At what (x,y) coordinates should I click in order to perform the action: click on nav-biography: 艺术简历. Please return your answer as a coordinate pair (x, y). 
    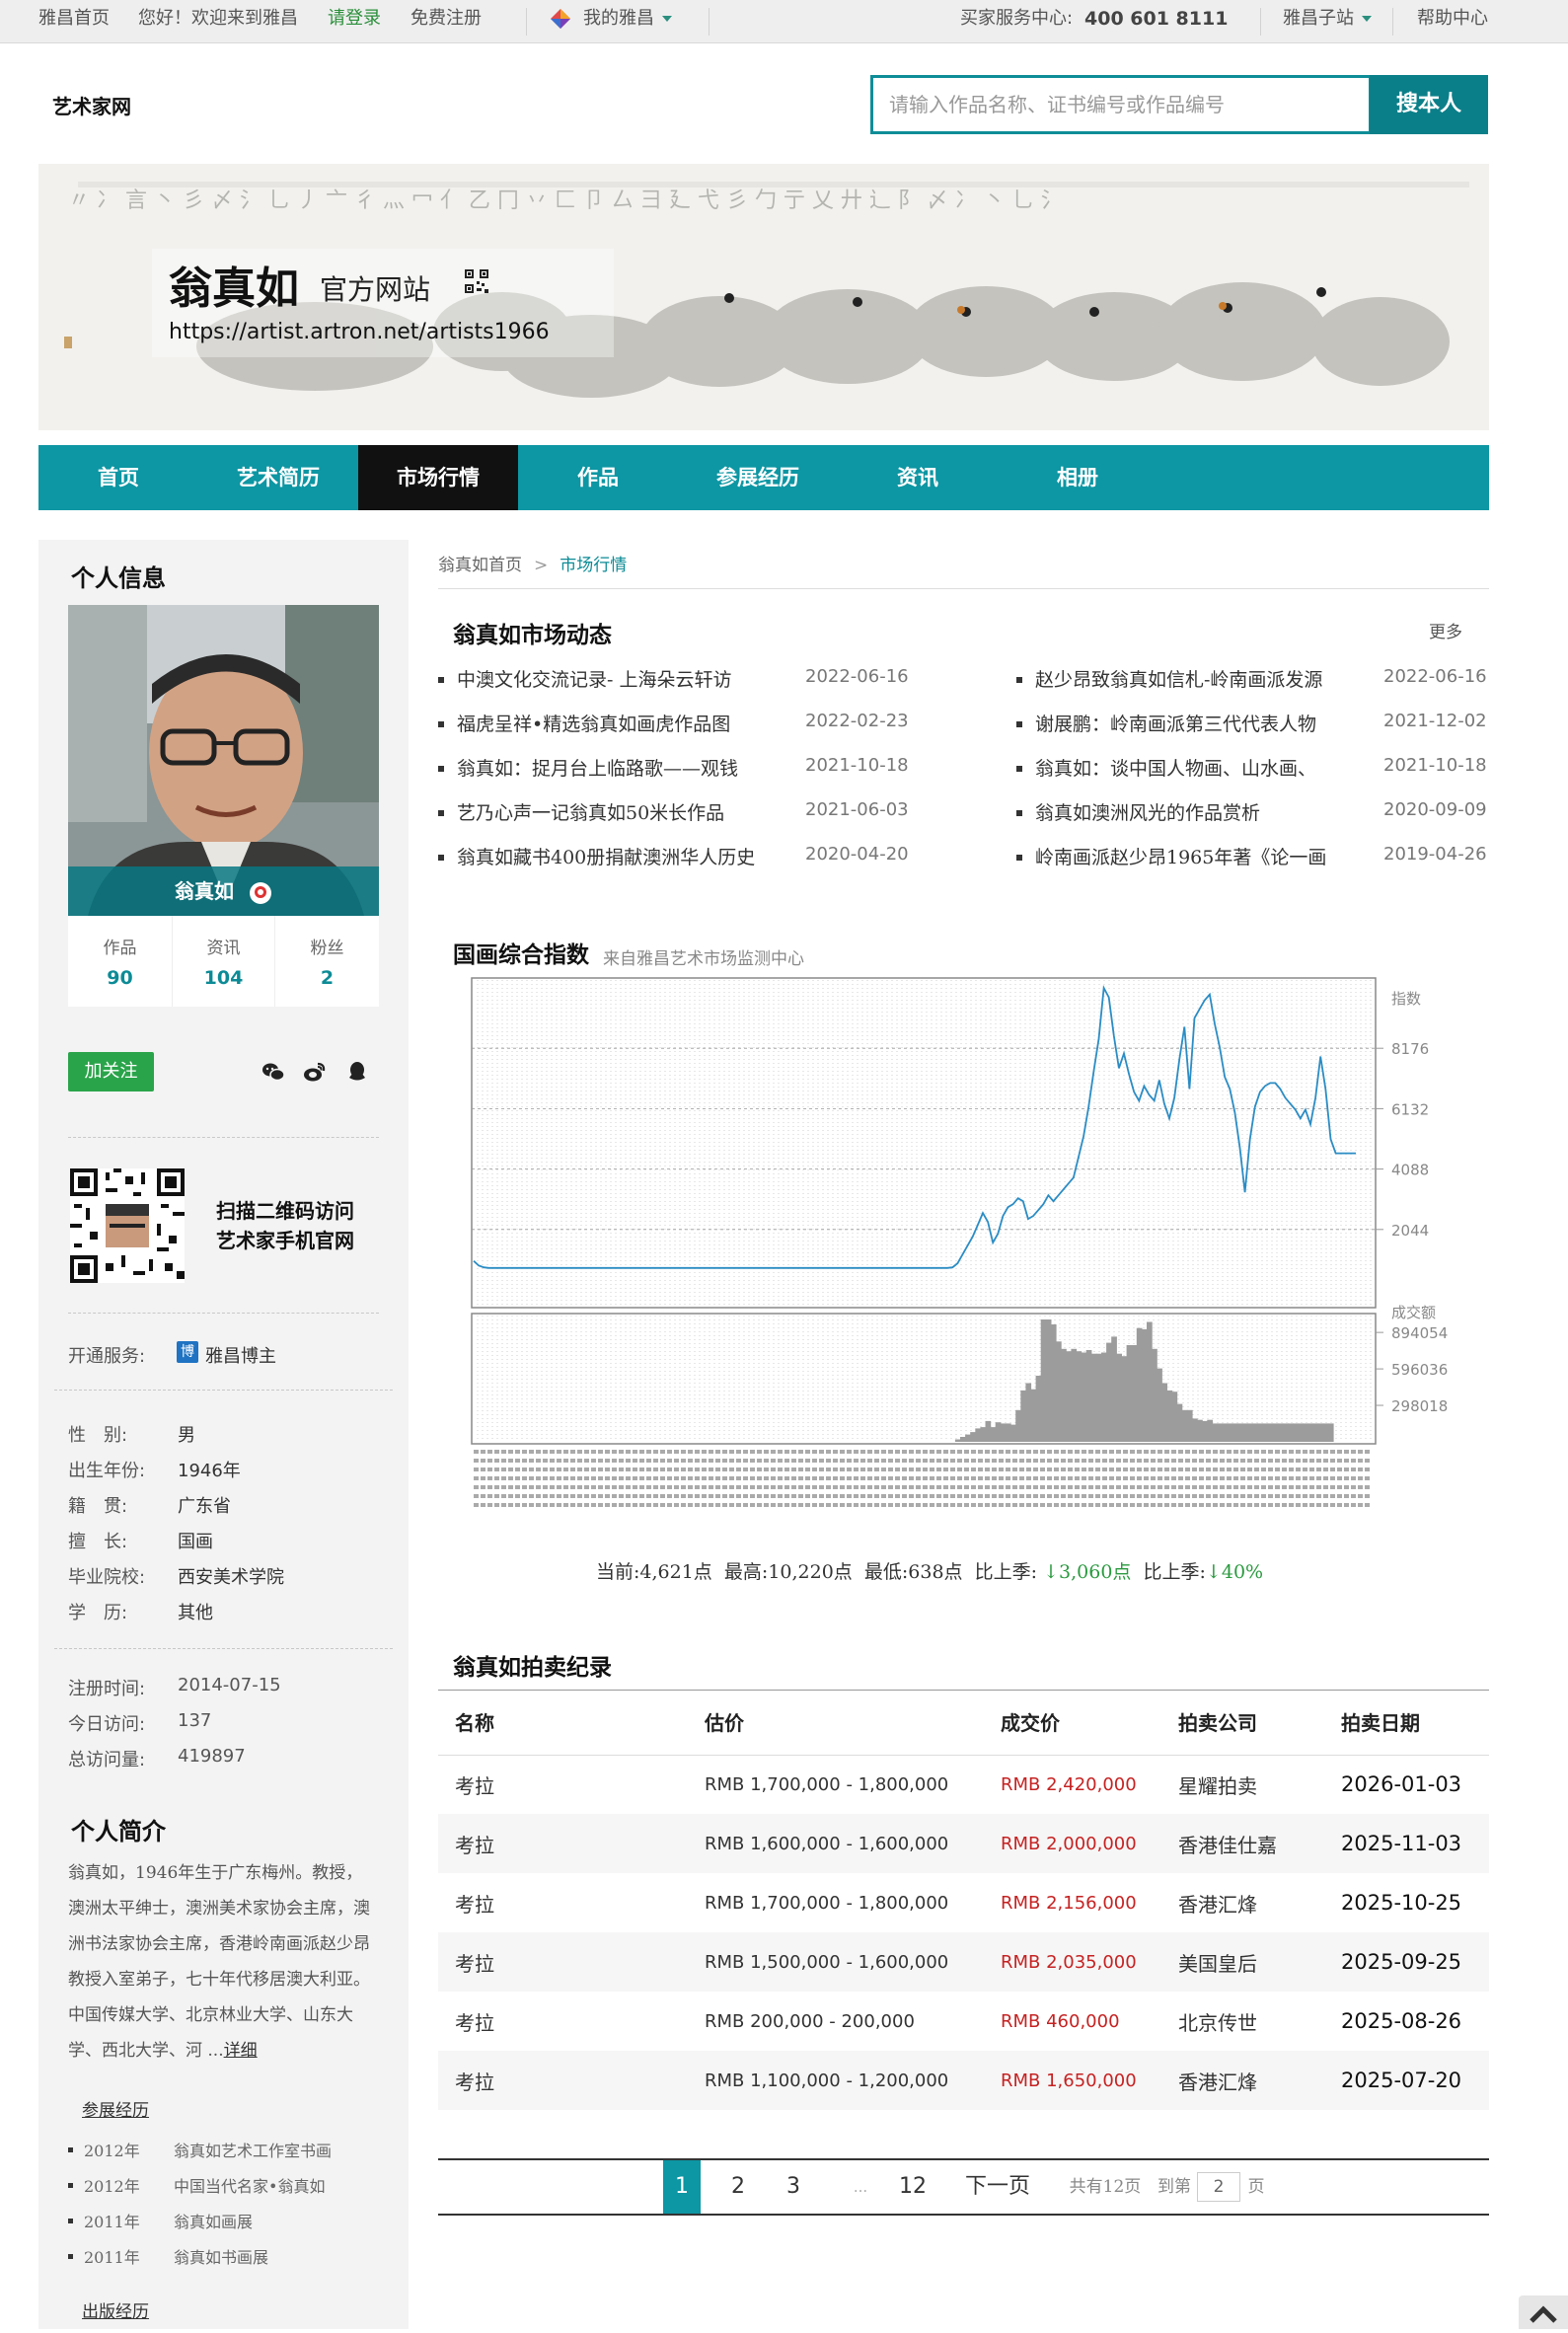
    Looking at the image, I should click on (278, 477).